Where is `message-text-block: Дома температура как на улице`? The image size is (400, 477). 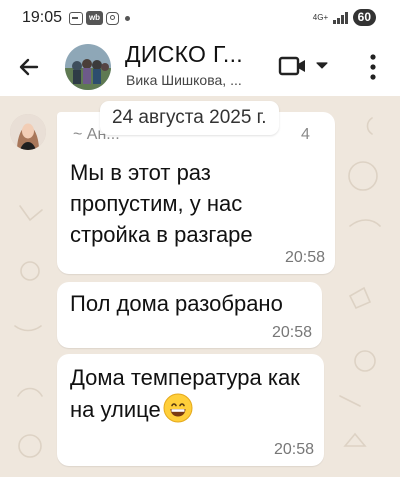
message-text-block: Дома температура как на улице is located at coordinates (195, 393).